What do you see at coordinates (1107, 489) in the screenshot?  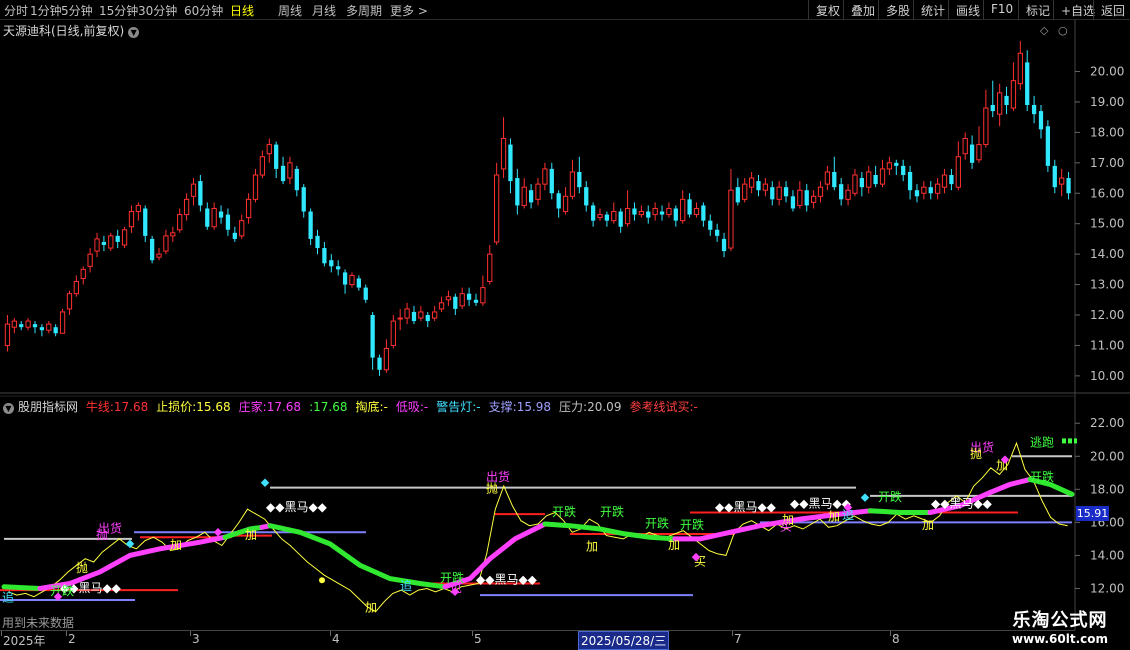 I see `sub-price-label: 18.00` at bounding box center [1107, 489].